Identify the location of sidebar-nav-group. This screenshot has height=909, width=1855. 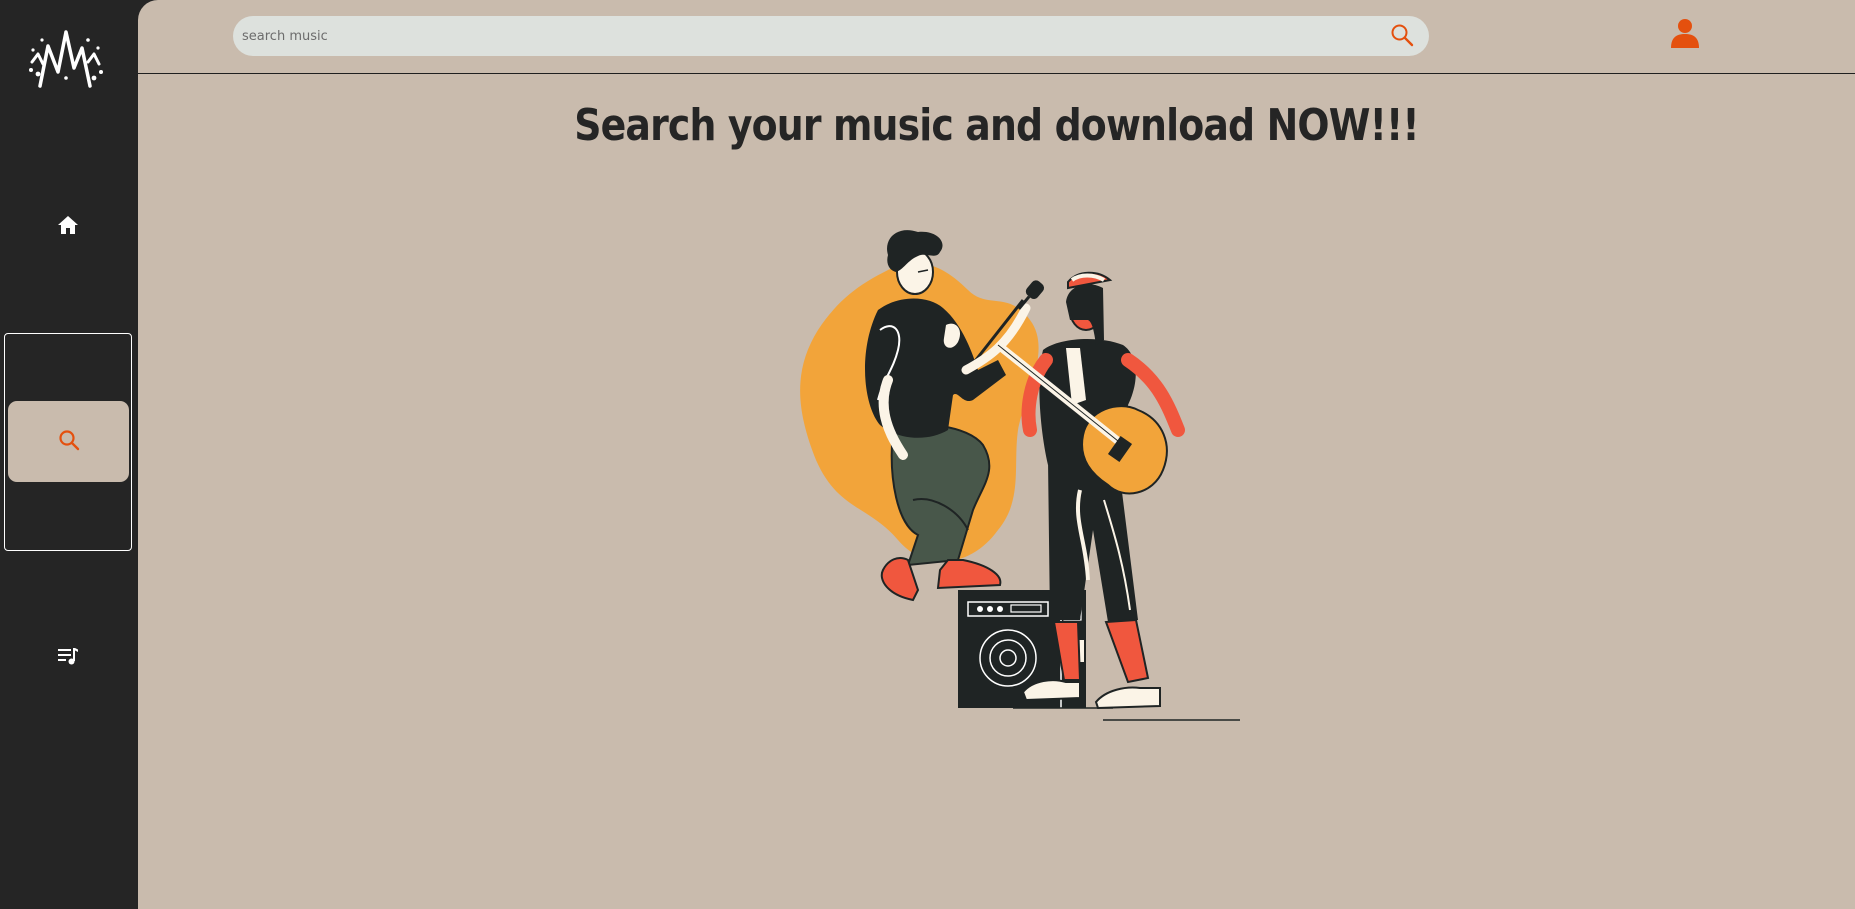
(68, 442).